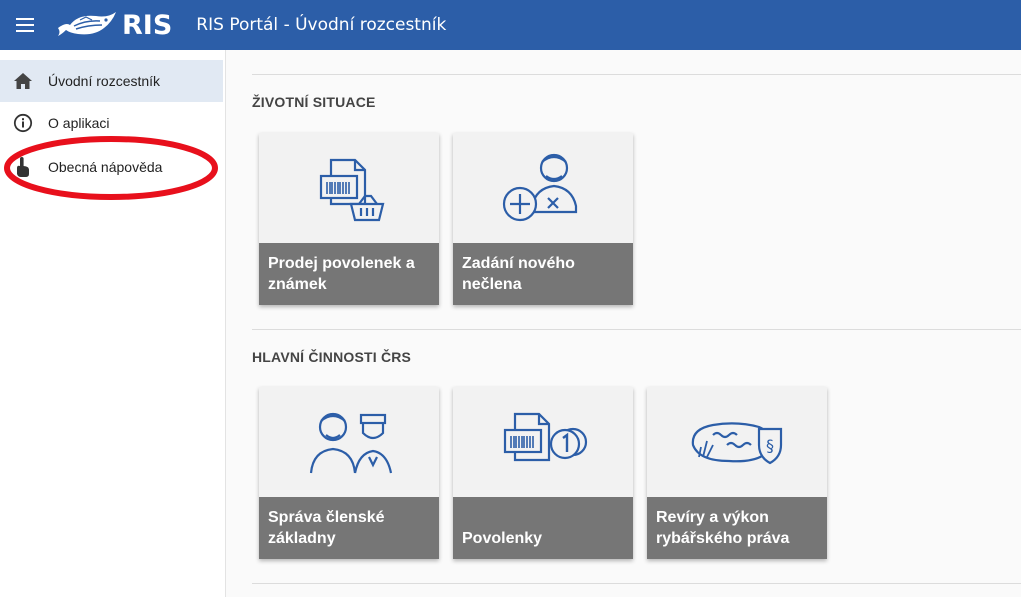 The image size is (1021, 597). I want to click on tile-sprava-clenske-zakladny: Správa členské základny, so click(349, 473).